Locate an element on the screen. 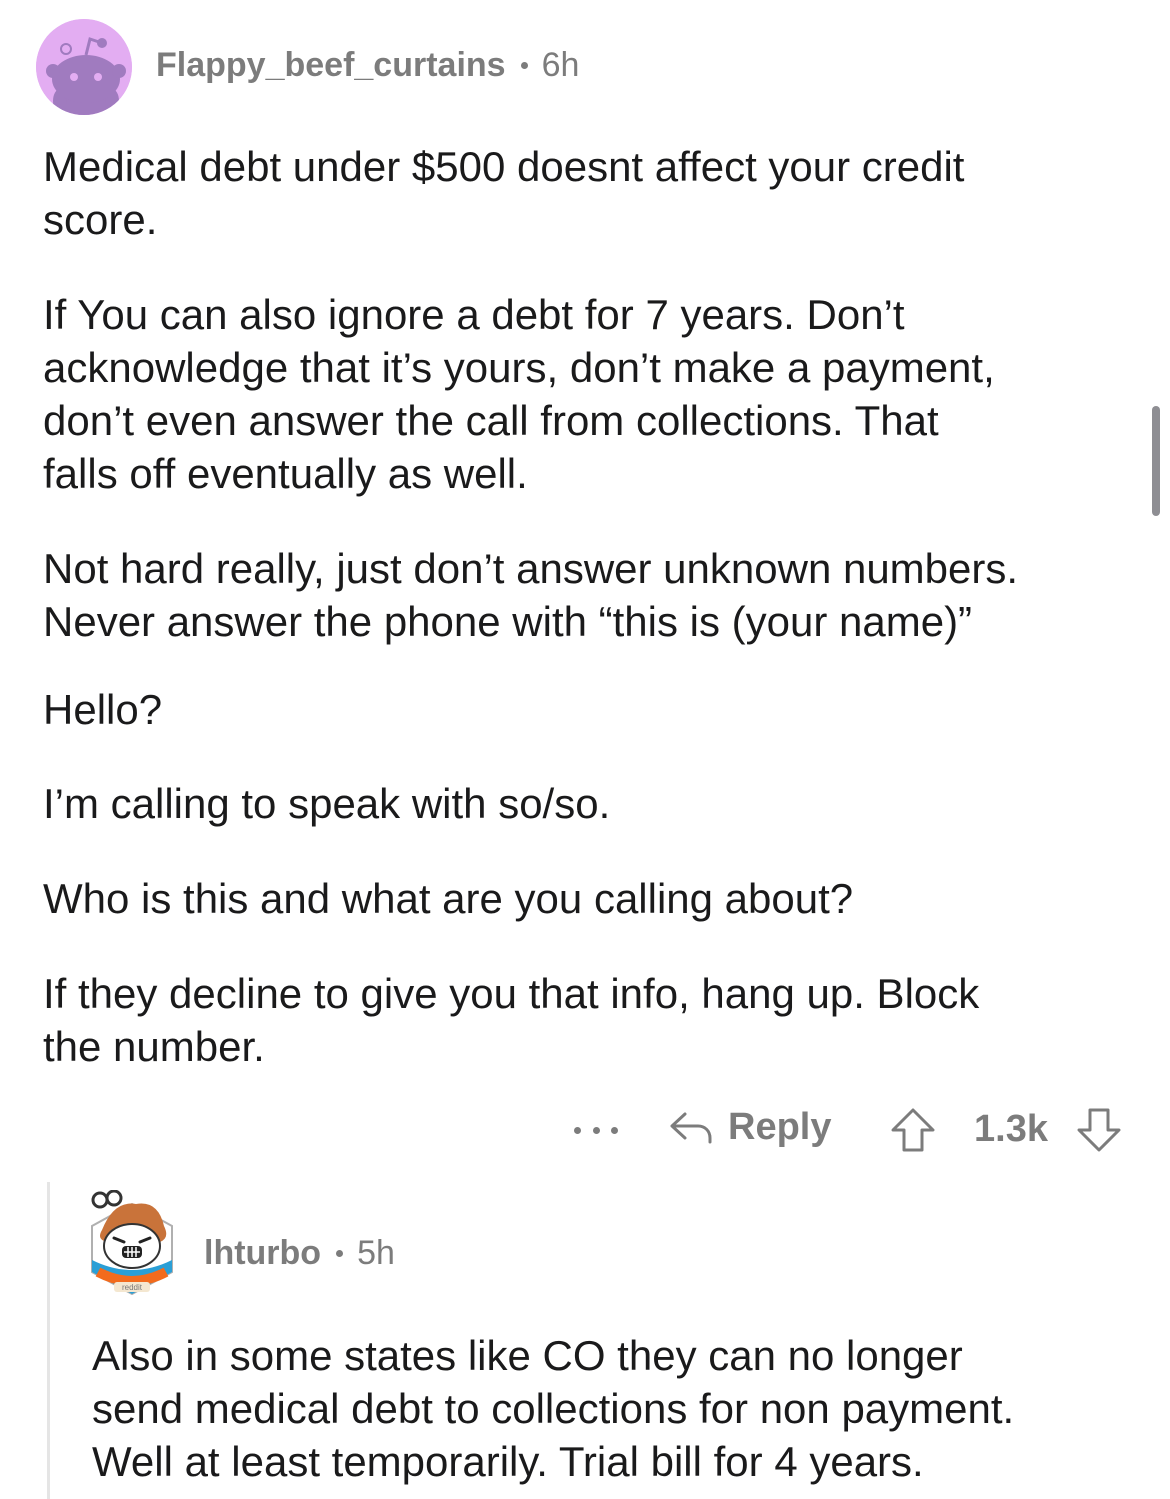  scrollbar is located at coordinates (1156, 461).